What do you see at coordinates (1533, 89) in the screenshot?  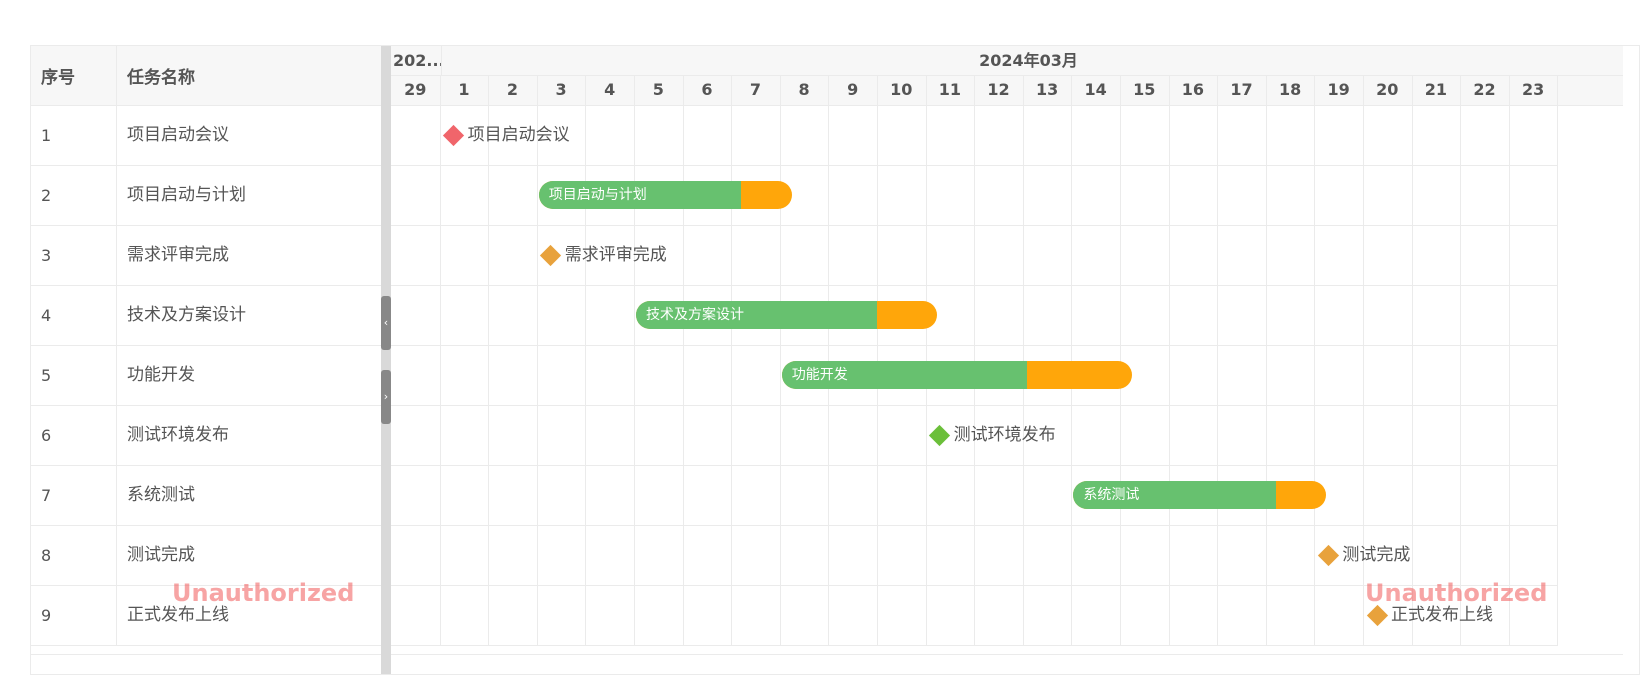 I see `day-label: 23` at bounding box center [1533, 89].